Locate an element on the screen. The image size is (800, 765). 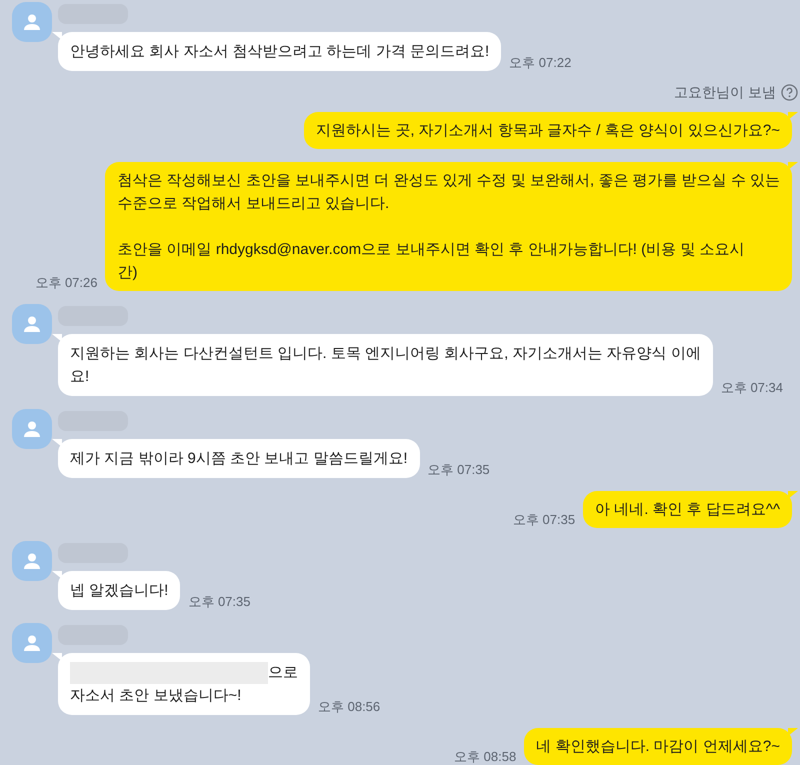
message-text: 첨삭은 작성해보신 초안을 보내주시면 더 완성도 있게 수정 및 보완해서, 좋은 평가를 받으실 수 있는 수준으로 작업해서 보내드리고 있습니다. 초안을 이메일 rhdygksd@naver.com으로 보내주시면 확인 후 안내가능합니다! (비용 및 소요시 간) is located at coordinates (448, 227).